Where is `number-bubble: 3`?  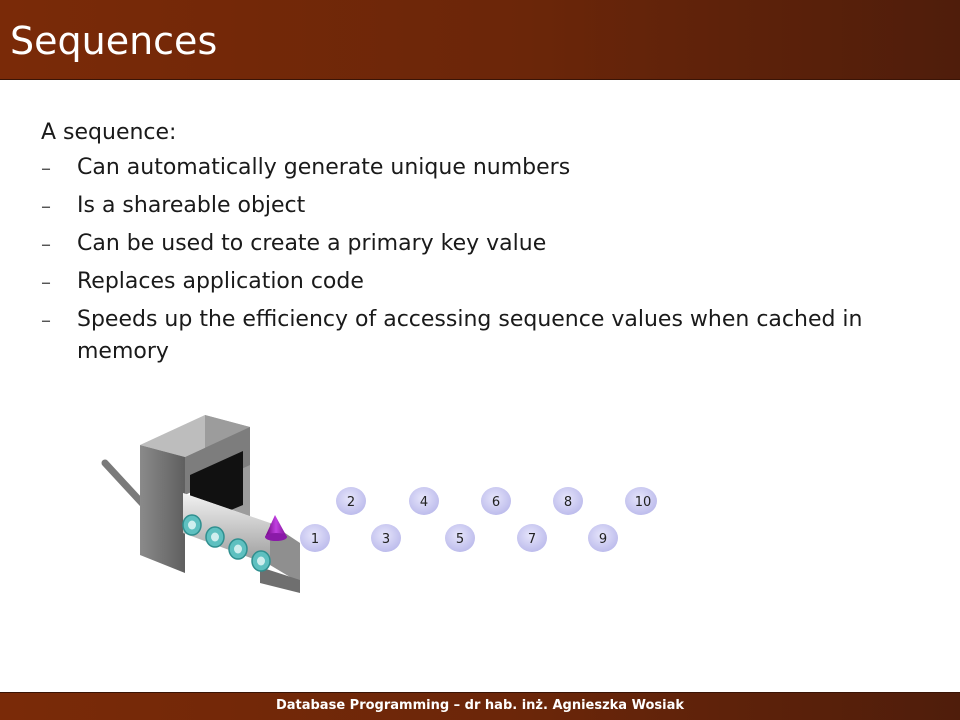
number-bubble: 3 is located at coordinates (386, 538).